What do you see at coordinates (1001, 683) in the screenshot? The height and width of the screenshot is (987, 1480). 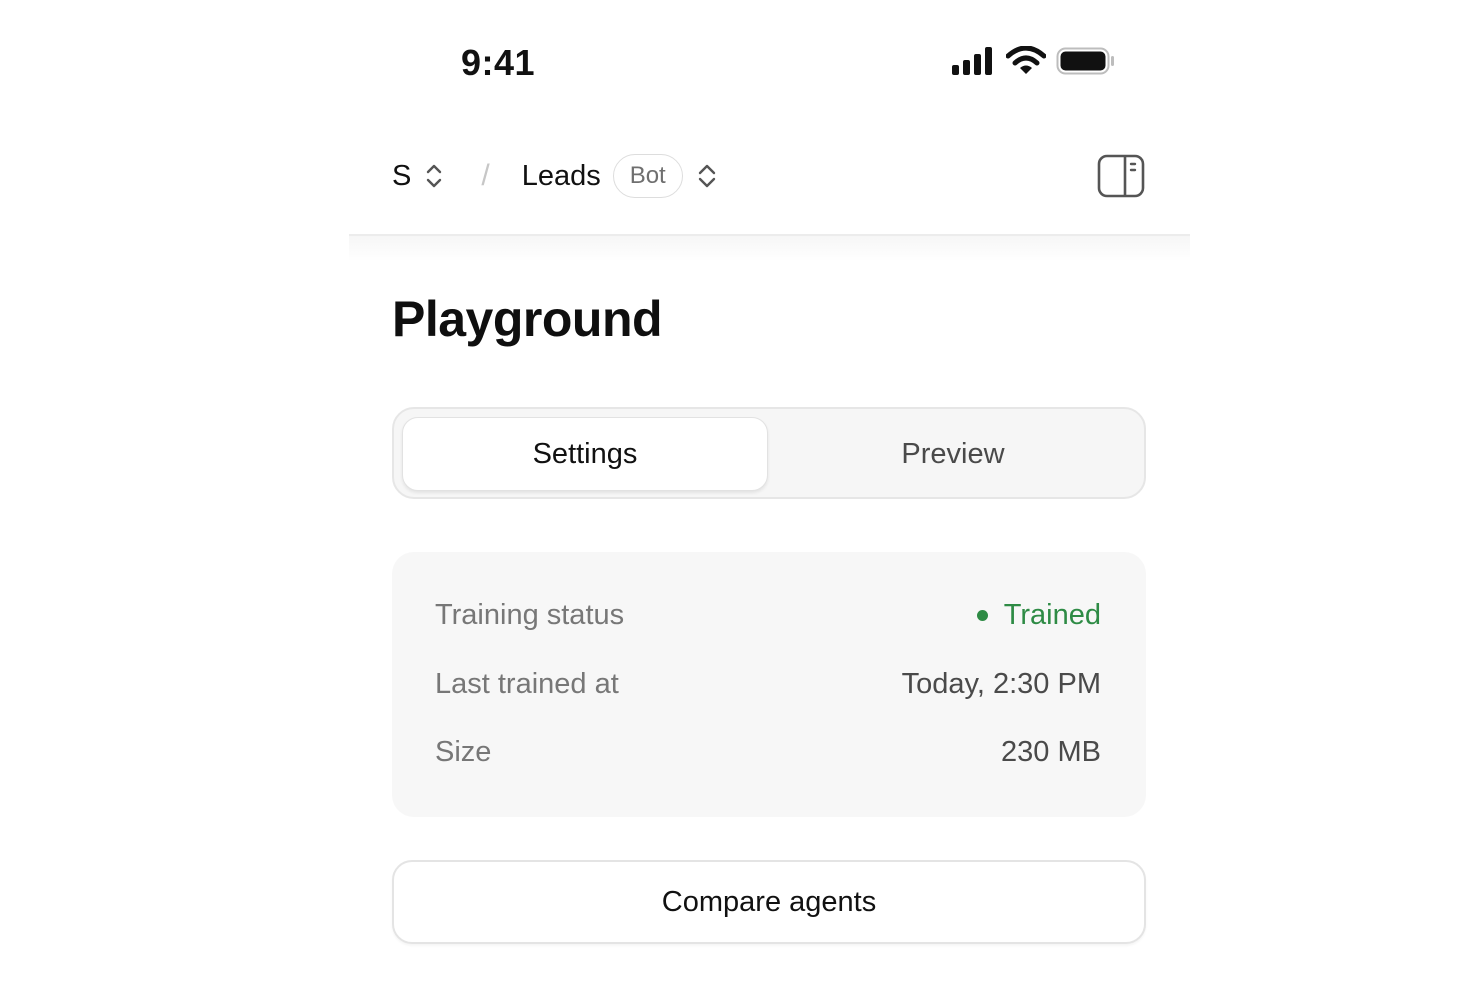 I see `last-trained-value: Today, 2:30 PM` at bounding box center [1001, 683].